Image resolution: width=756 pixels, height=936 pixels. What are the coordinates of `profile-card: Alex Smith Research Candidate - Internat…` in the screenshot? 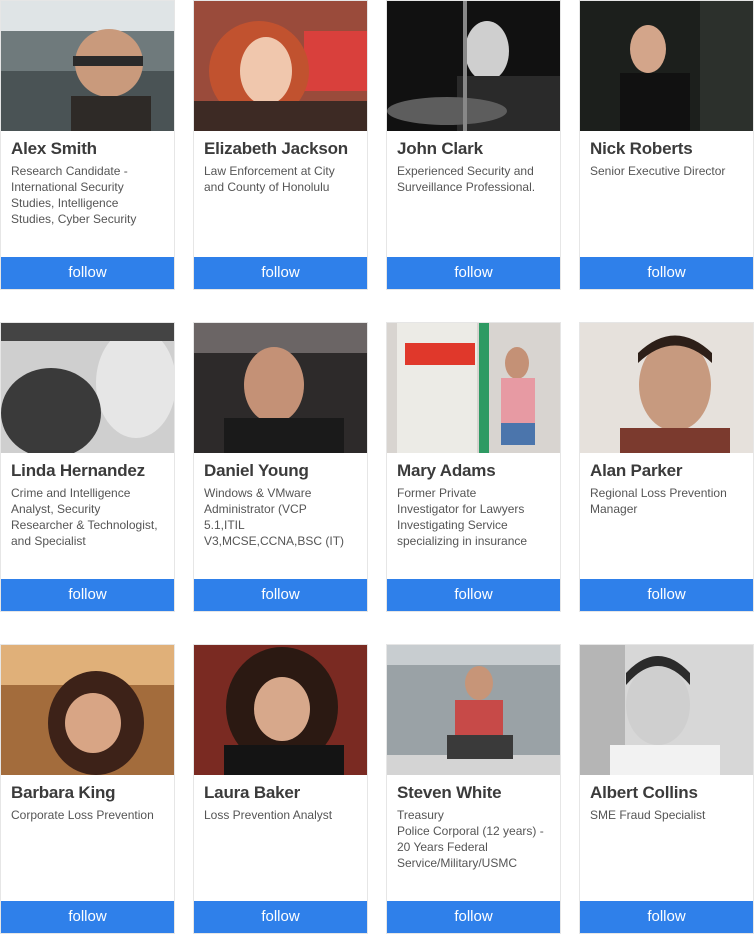 It's located at (87, 145).